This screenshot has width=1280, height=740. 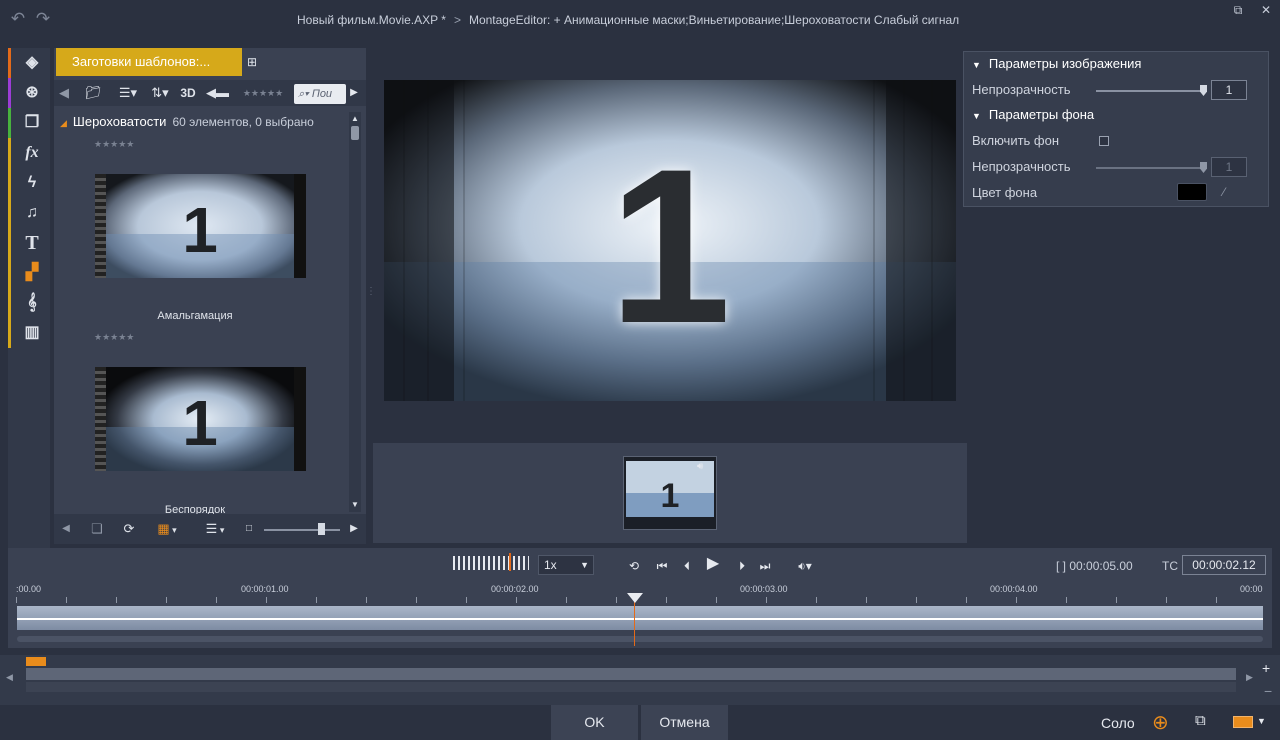 What do you see at coordinates (29, 303) in the screenshot?
I see `category-scorefitter: 𝄞` at bounding box center [29, 303].